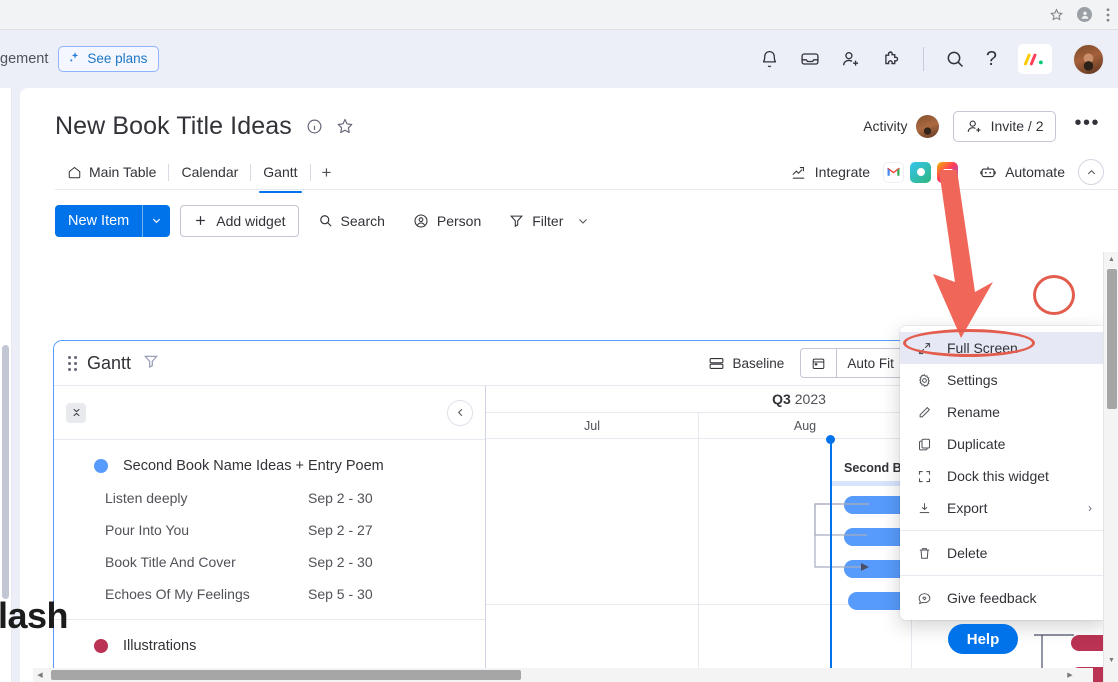  Describe the element at coordinates (1035, 172) in the screenshot. I see `automate-label: Automate` at that location.